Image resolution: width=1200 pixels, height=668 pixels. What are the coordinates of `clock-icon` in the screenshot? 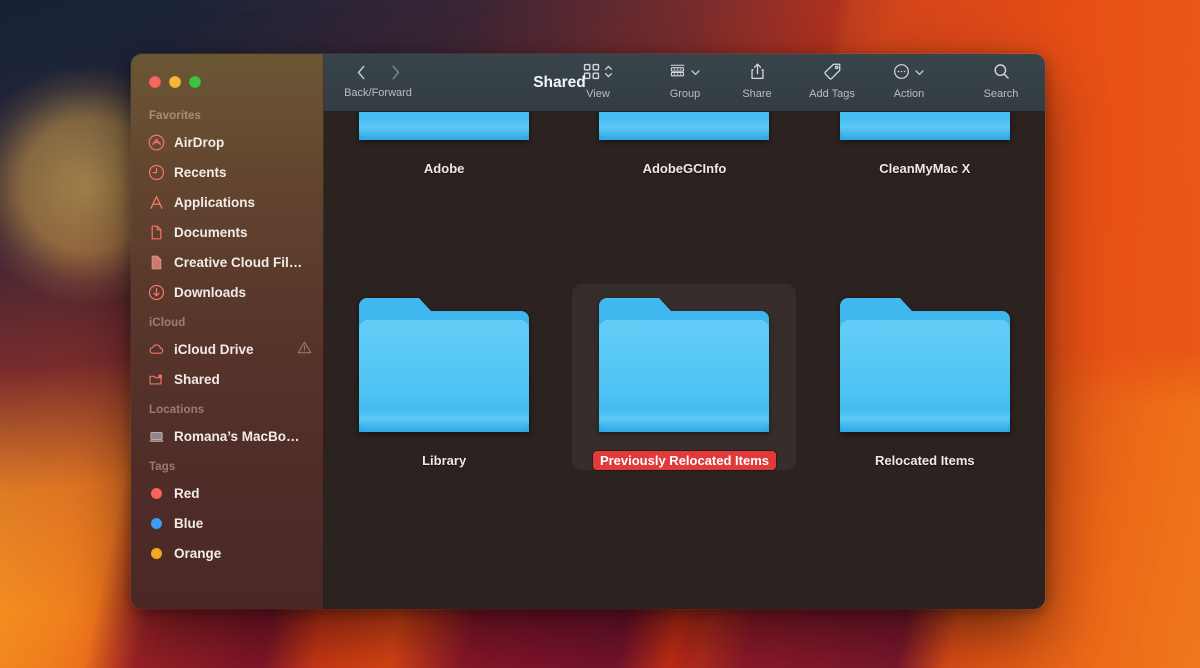 It's located at (156, 172).